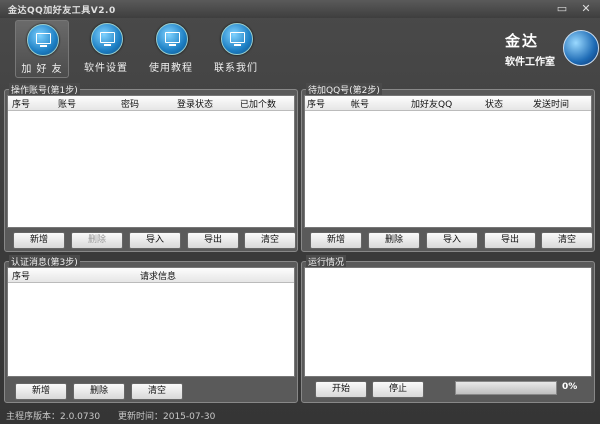 This screenshot has width=600, height=424. What do you see at coordinates (300, 9) in the screenshot?
I see `title-bar: 金达QQ加好友工具V2.0 ▭ ✕` at bounding box center [300, 9].